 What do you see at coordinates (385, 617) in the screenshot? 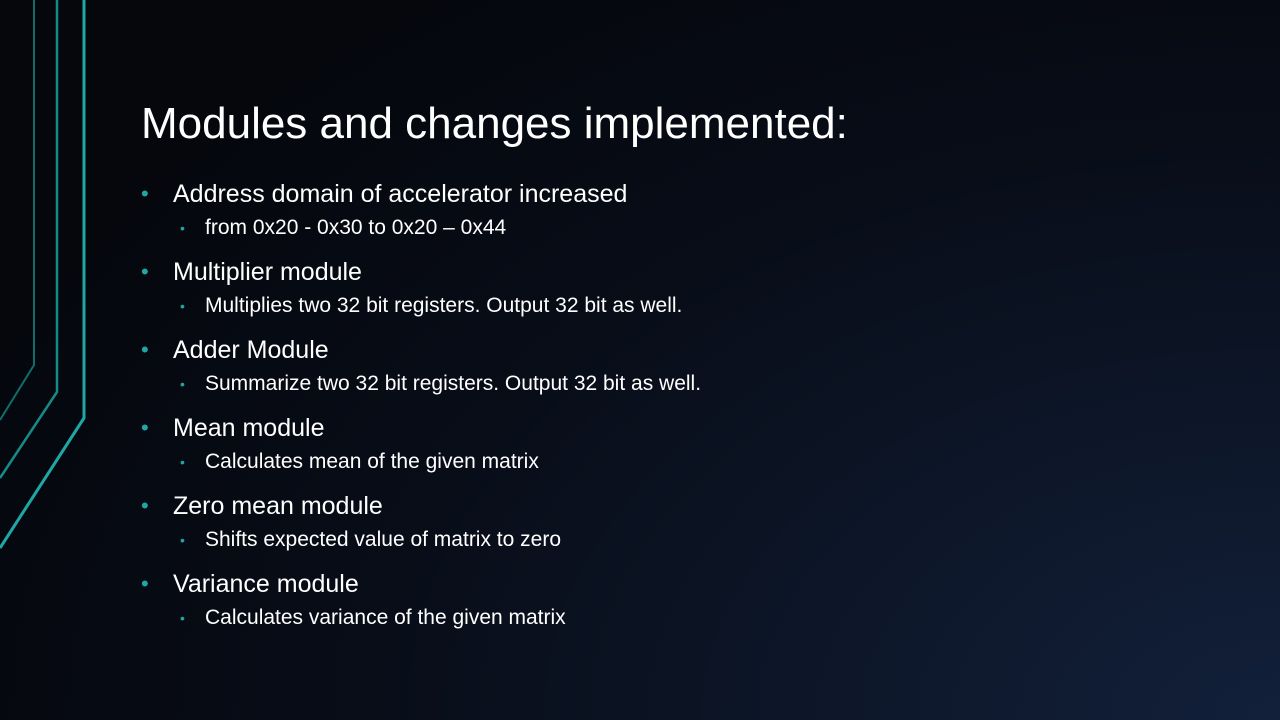
I see `sub-bullet-text: Calculates variance of the given matrix` at bounding box center [385, 617].